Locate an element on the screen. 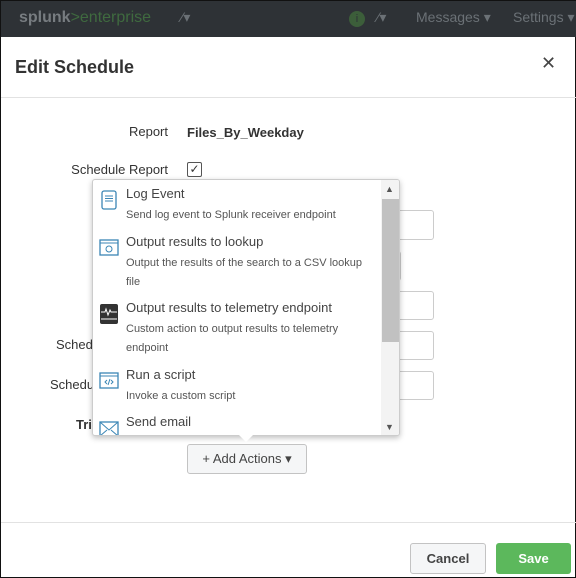 This screenshot has height=578, width=576. trigger-label-partial: Tri is located at coordinates (84, 424).